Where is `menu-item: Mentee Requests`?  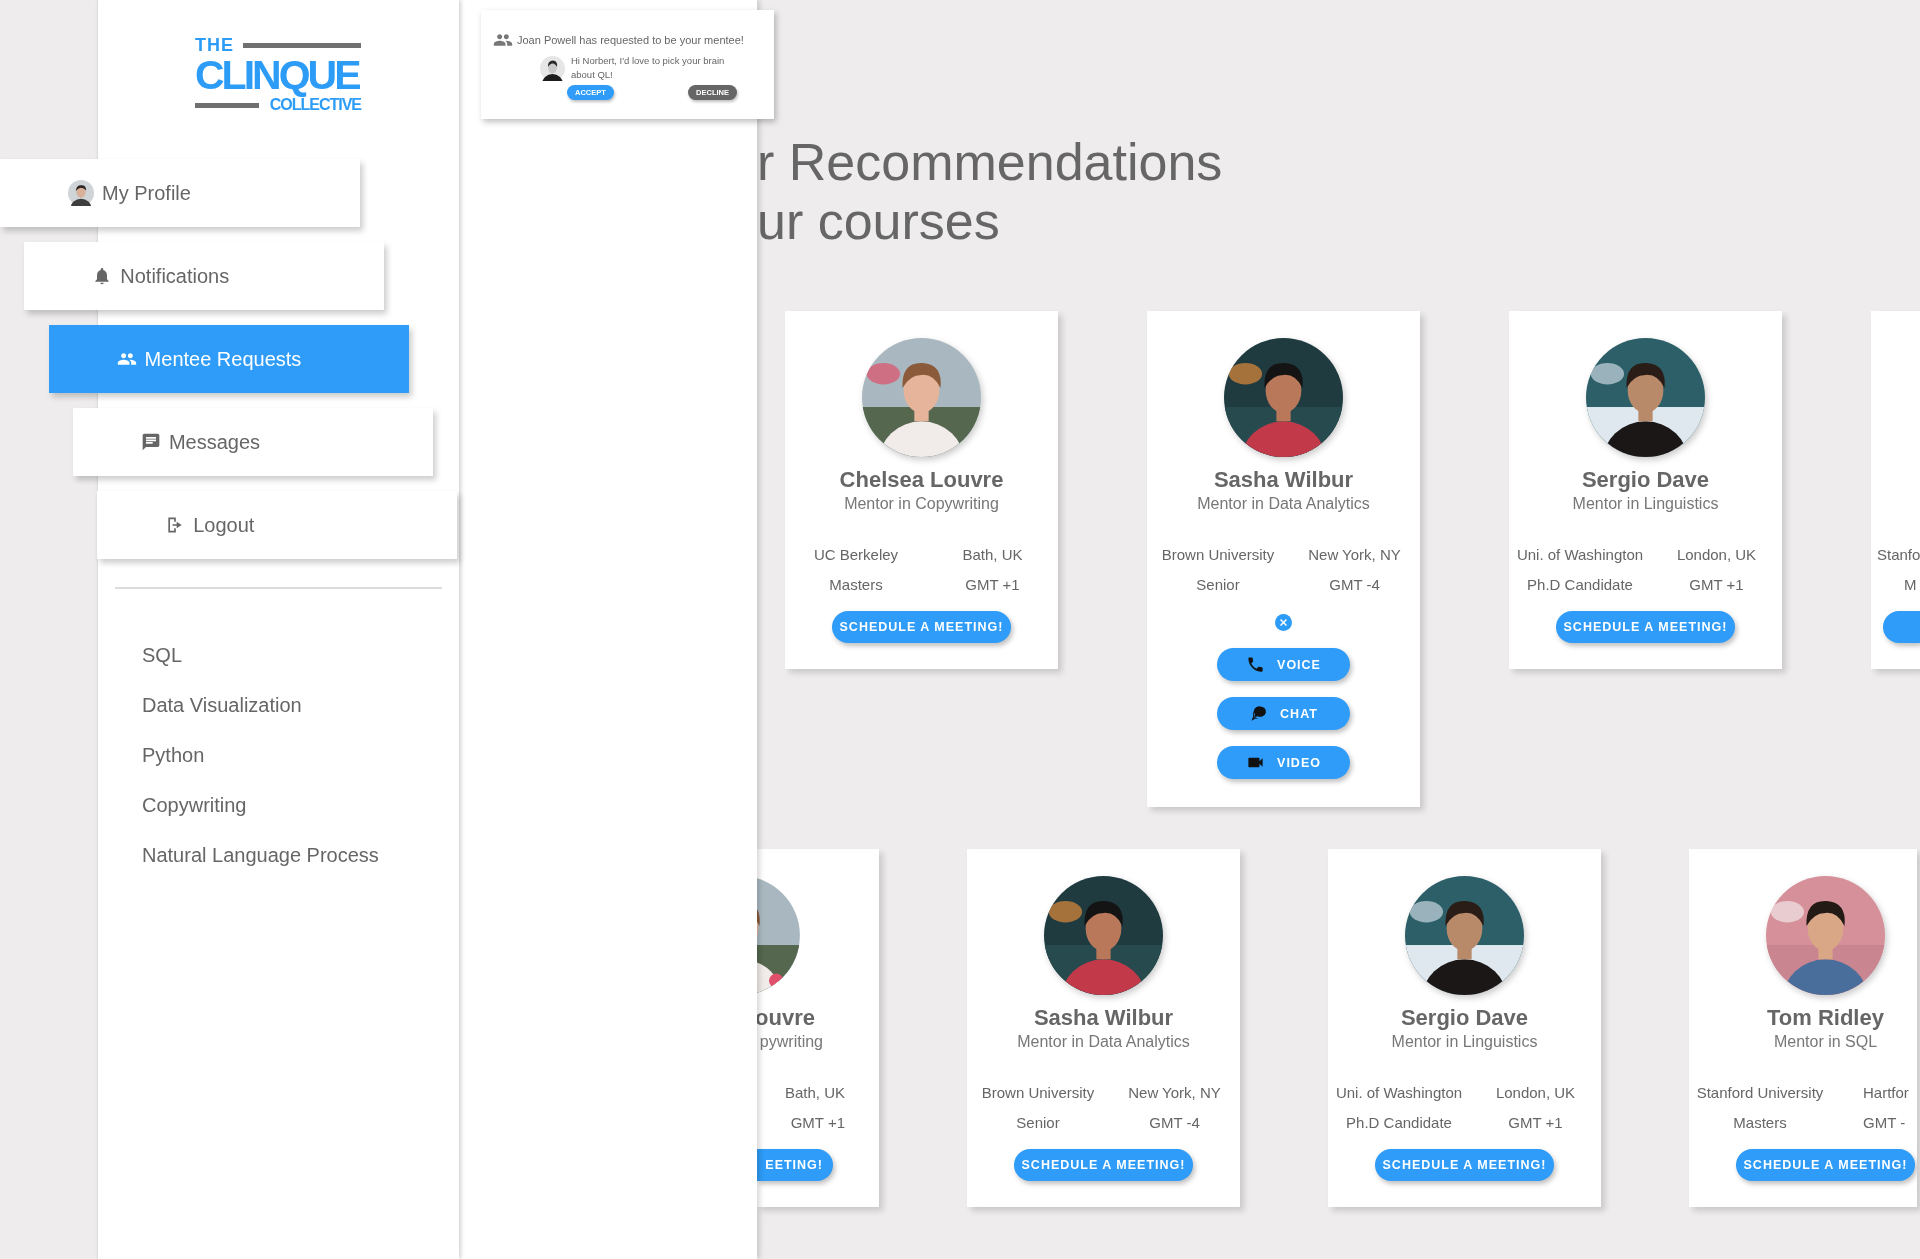 menu-item: Mentee Requests is located at coordinates (228, 359).